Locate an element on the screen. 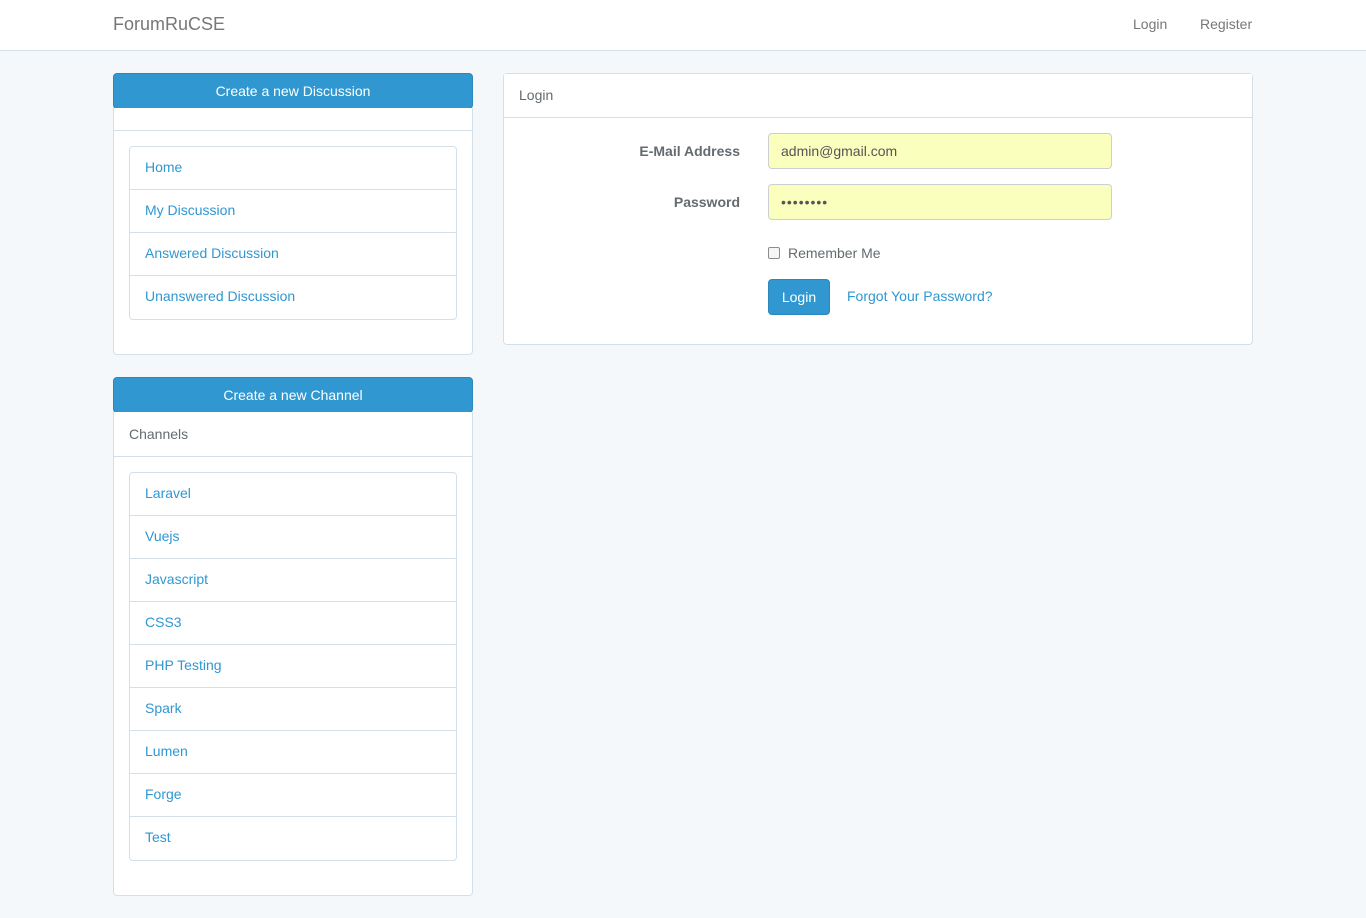  brand-link: ForumRuCSE is located at coordinates (169, 24).